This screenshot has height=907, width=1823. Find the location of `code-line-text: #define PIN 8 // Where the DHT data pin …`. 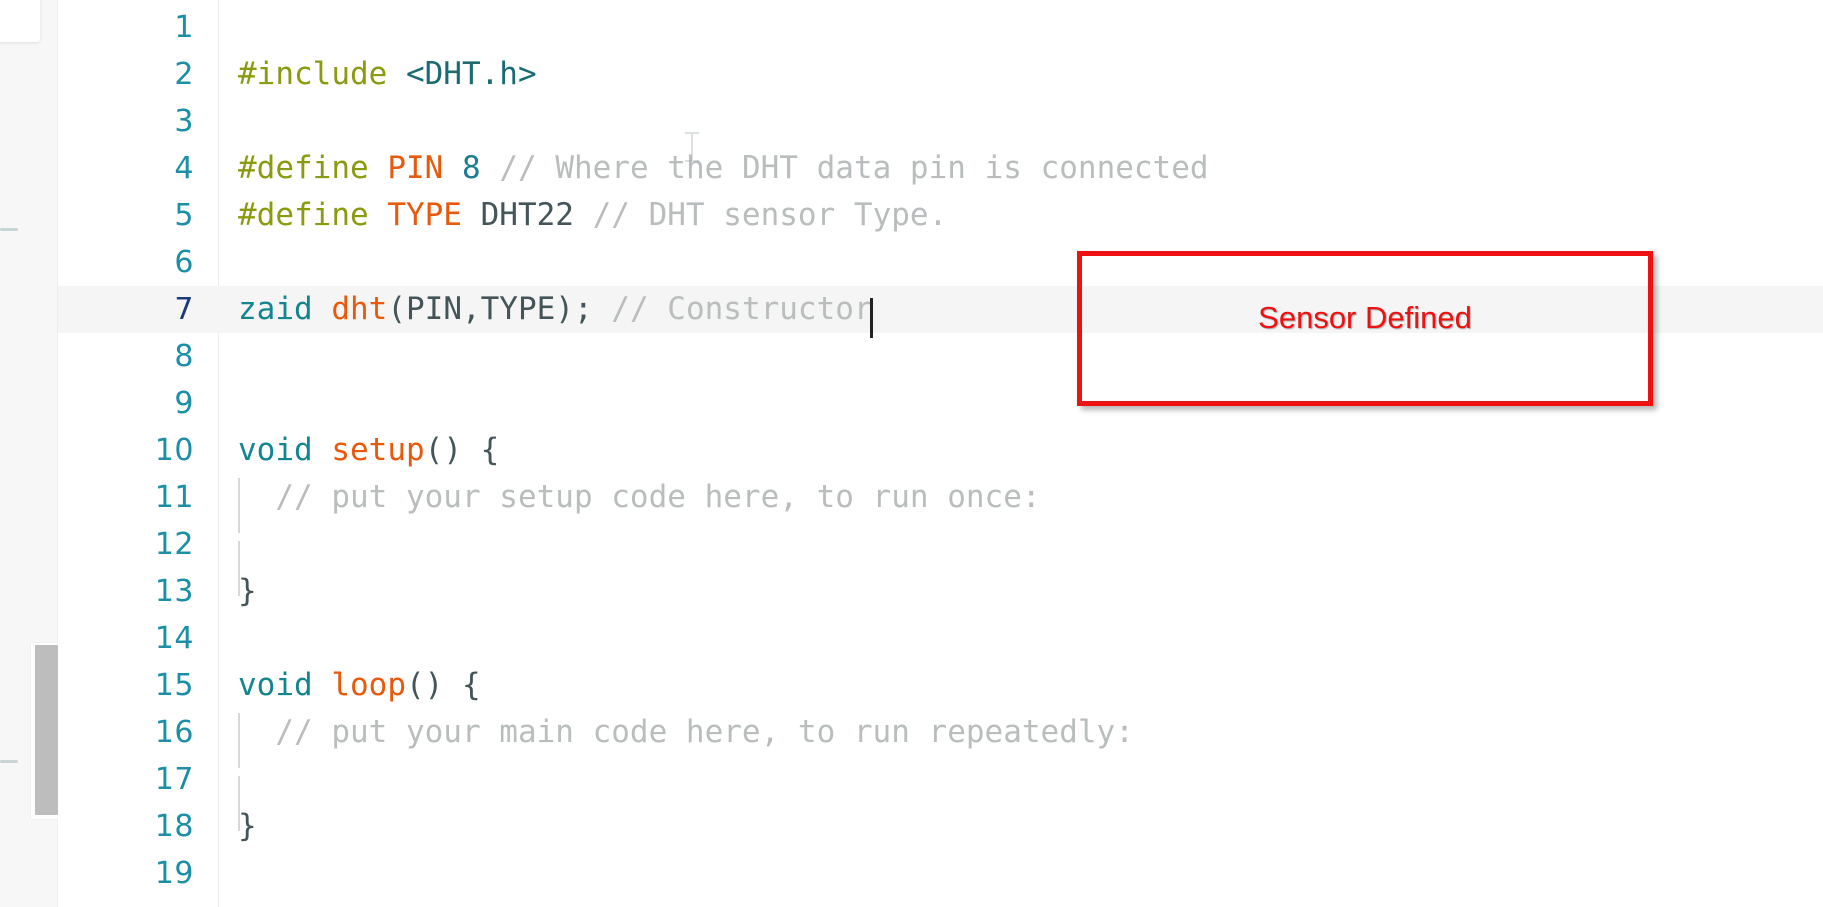

code-line-text: #define PIN 8 // Where the DHT data pin … is located at coordinates (1018, 168).